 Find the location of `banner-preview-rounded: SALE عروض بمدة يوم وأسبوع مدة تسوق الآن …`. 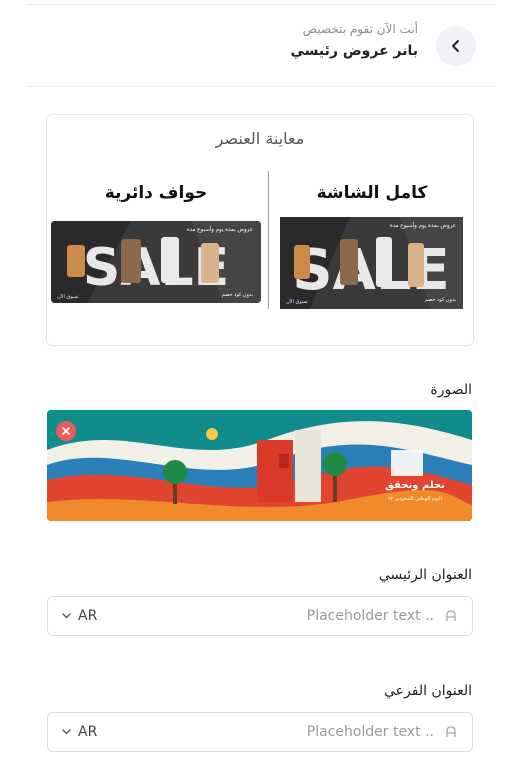

banner-preview-rounded: SALE عروض بمدة يوم وأسبوع مدة تسوق الآن … is located at coordinates (156, 262).